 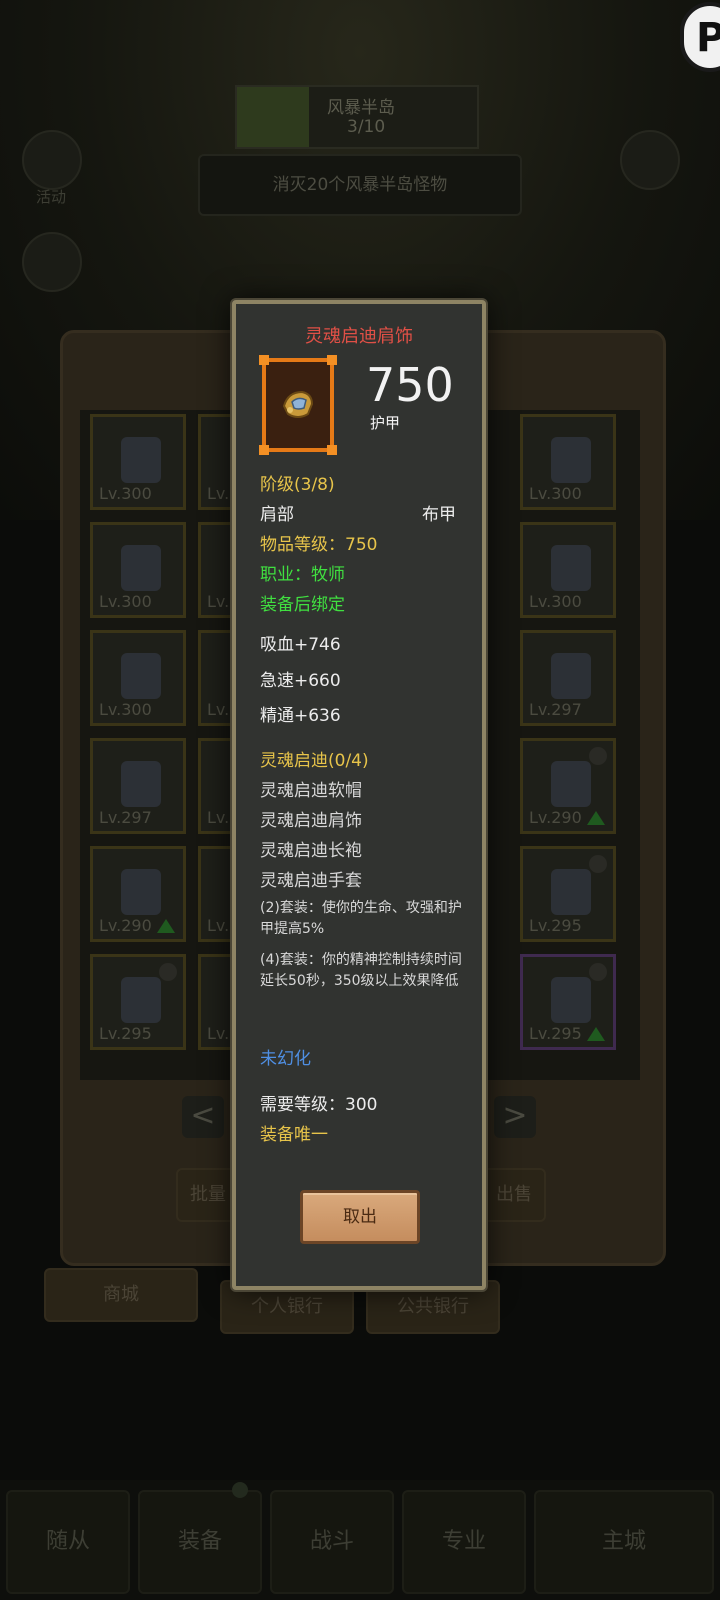 What do you see at coordinates (319, 1105) in the screenshot?
I see `required-level: 需要等级：300` at bounding box center [319, 1105].